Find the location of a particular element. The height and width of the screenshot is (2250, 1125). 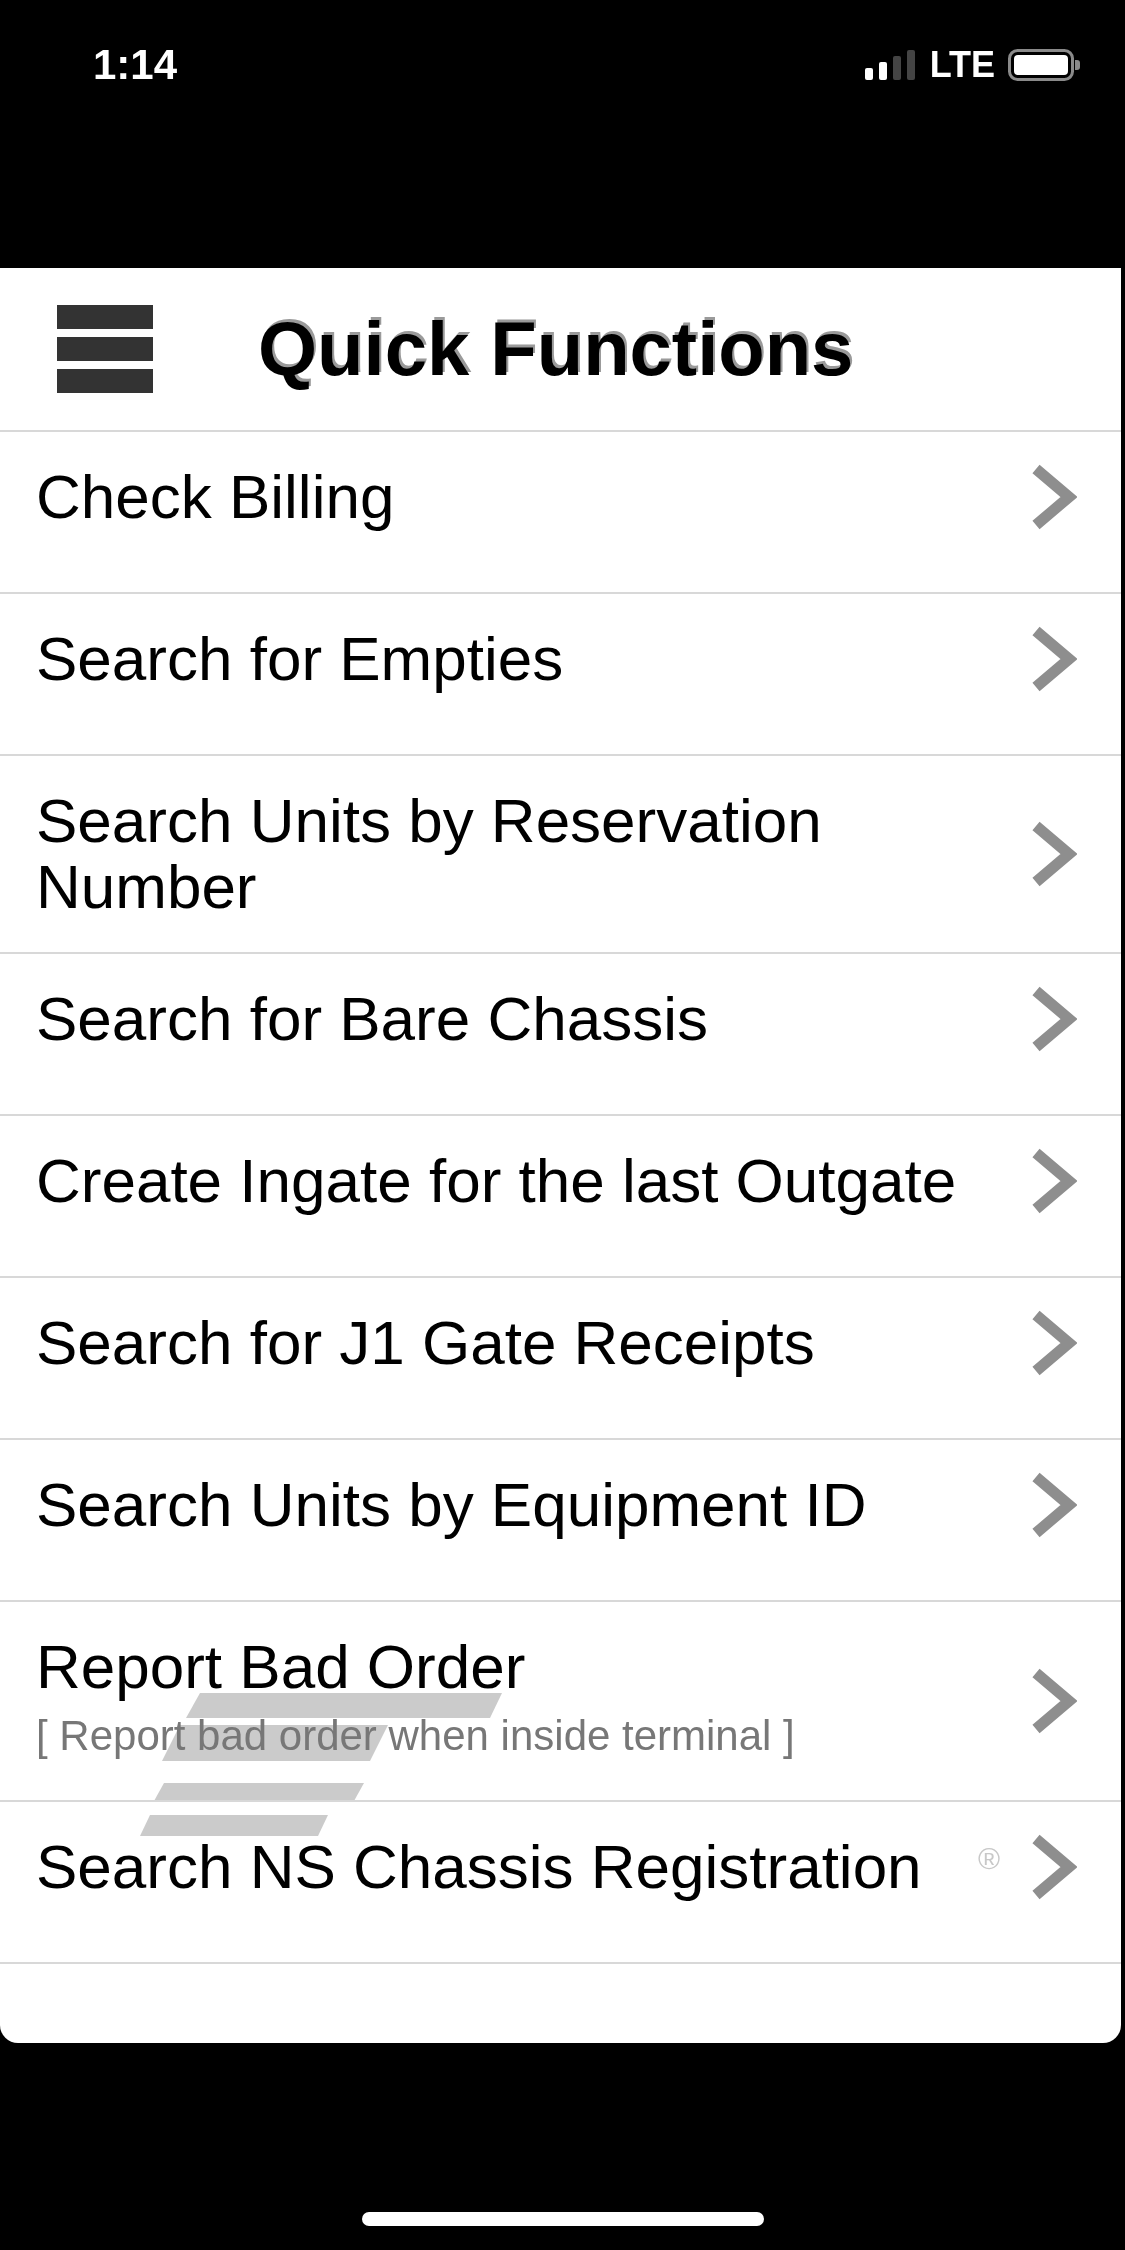

item-title: Search for Bare Chassis is located at coordinates (372, 1019).